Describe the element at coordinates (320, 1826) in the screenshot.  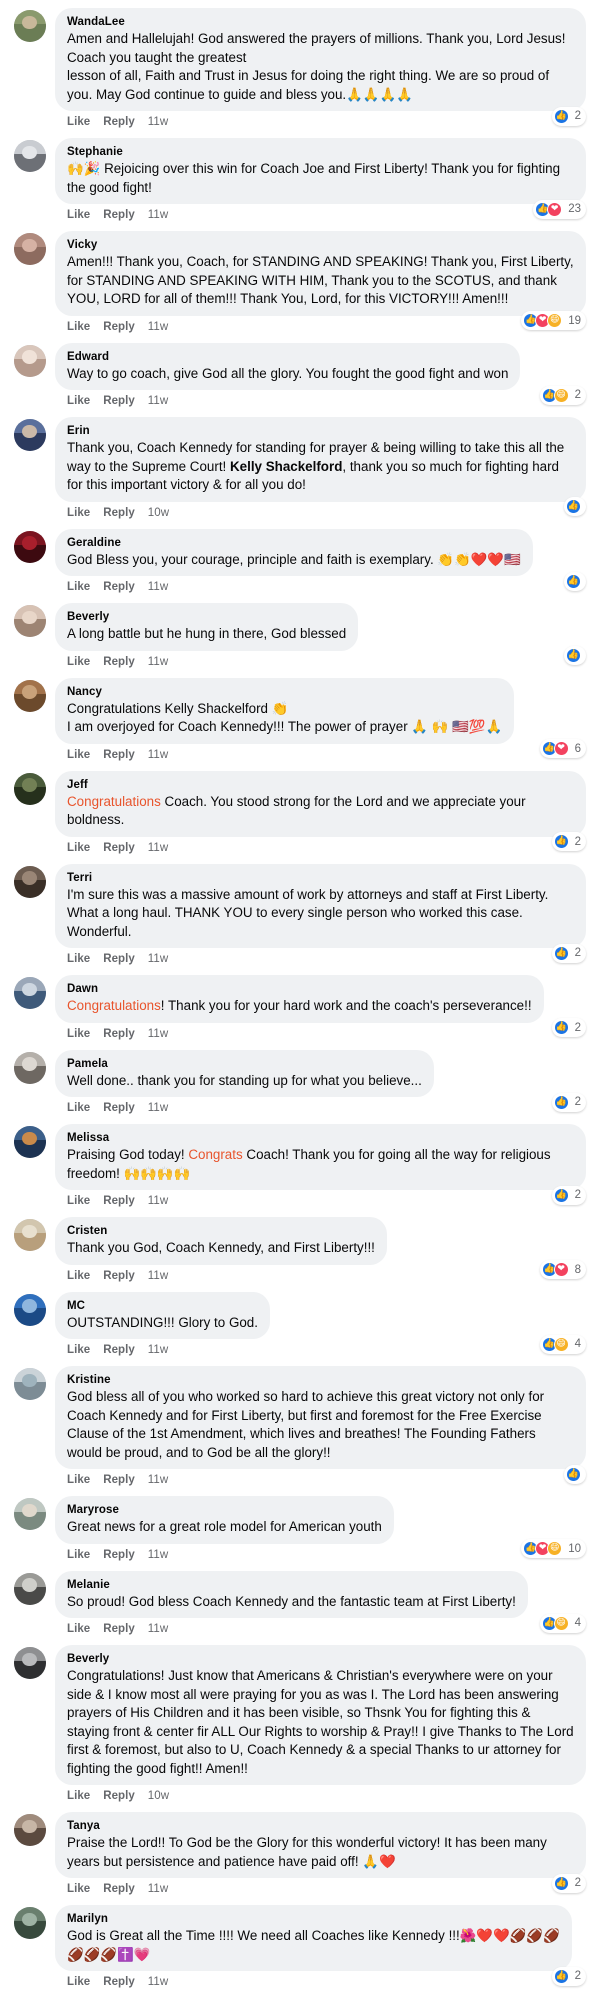
I see `comment-author: Tanya` at that location.